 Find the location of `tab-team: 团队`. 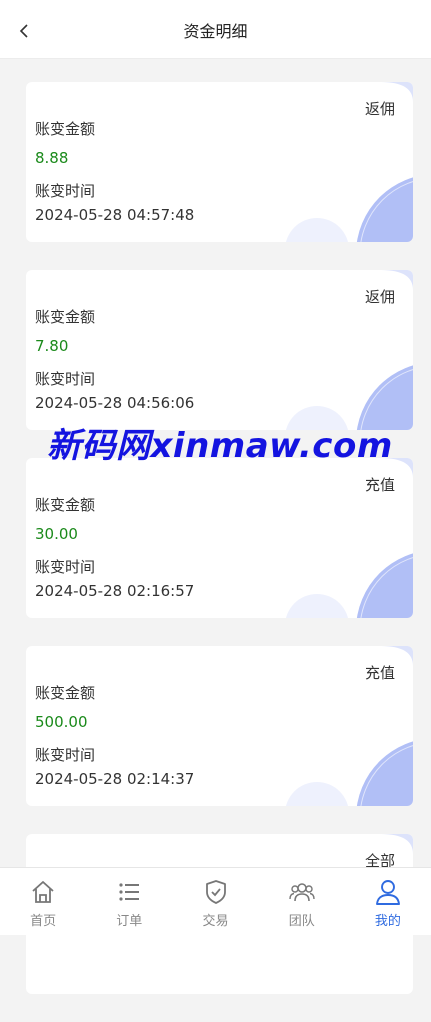

tab-team: 团队 is located at coordinates (302, 901).